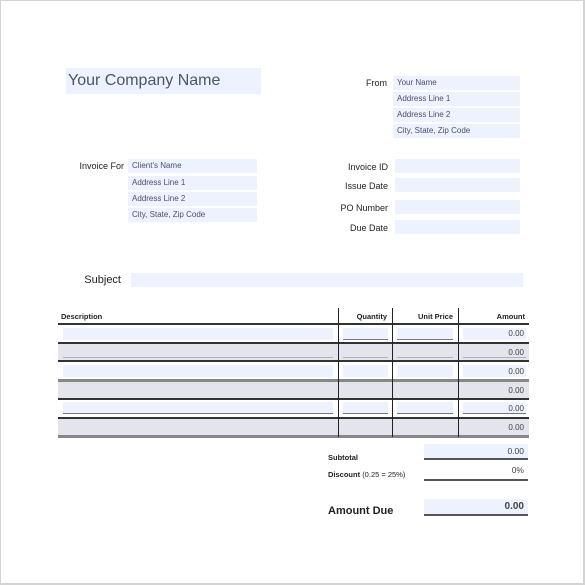 Image resolution: width=585 pixels, height=585 pixels. I want to click on discount-label: Discount (0.25 = 25%), so click(366, 474).